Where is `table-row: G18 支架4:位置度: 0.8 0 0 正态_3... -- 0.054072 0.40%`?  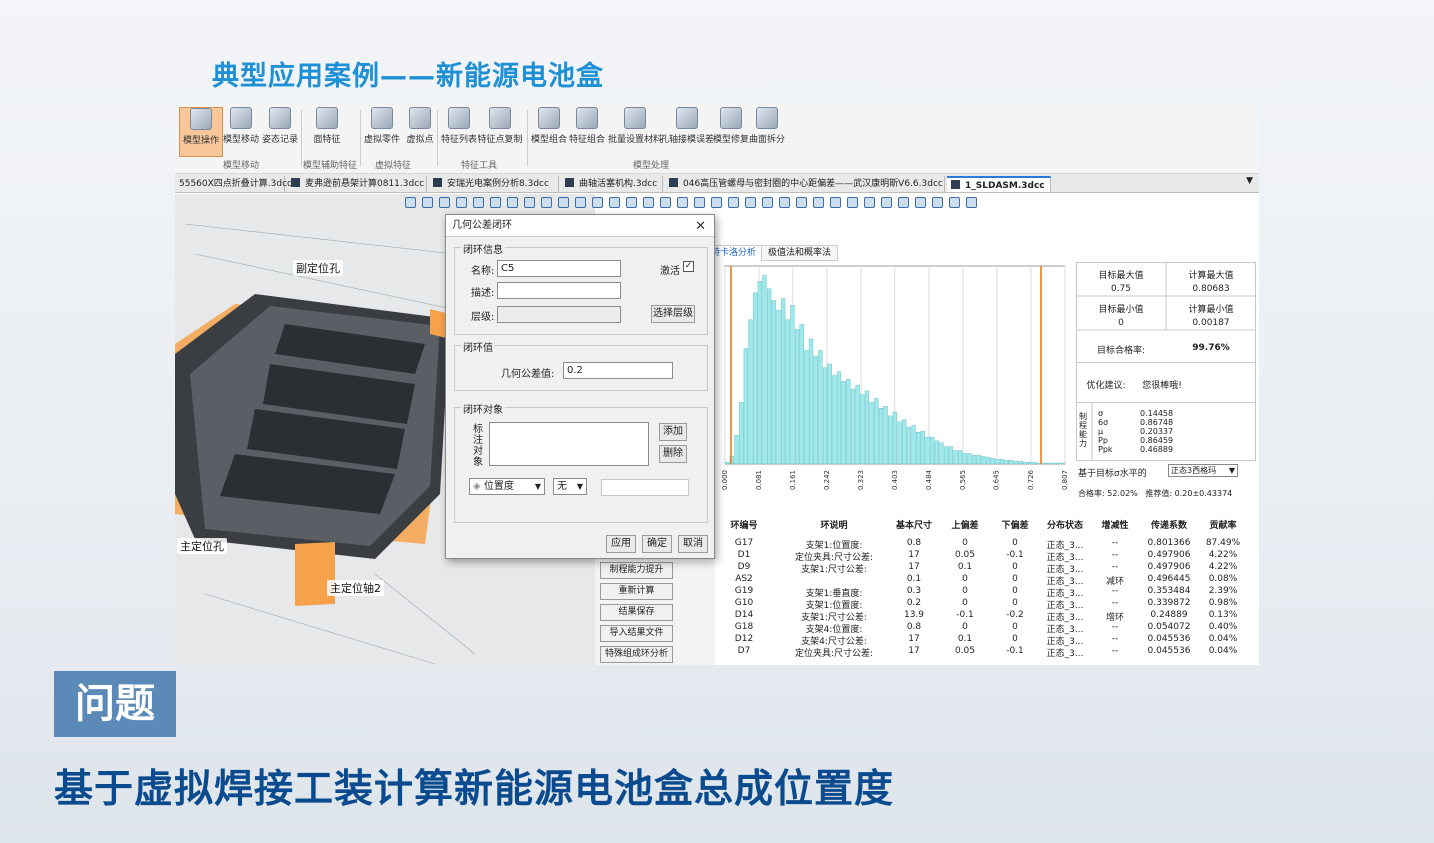 table-row: G18 支架4:位置度: 0.8 0 0 正态_3... -- 0.054072 0.40% is located at coordinates (984, 628).